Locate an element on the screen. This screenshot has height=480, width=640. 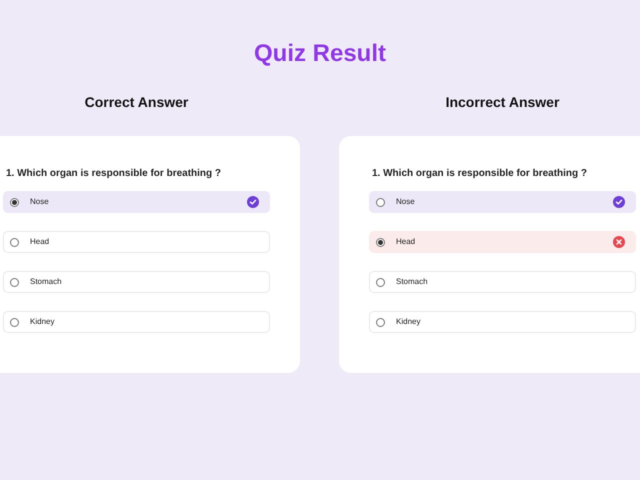
section-heading: Correct Answer is located at coordinates (136, 102).